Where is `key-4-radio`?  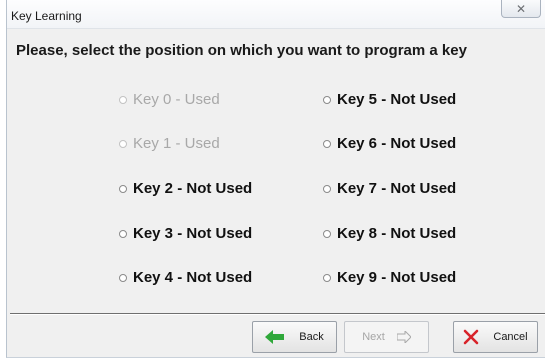 key-4-radio is located at coordinates (123, 277).